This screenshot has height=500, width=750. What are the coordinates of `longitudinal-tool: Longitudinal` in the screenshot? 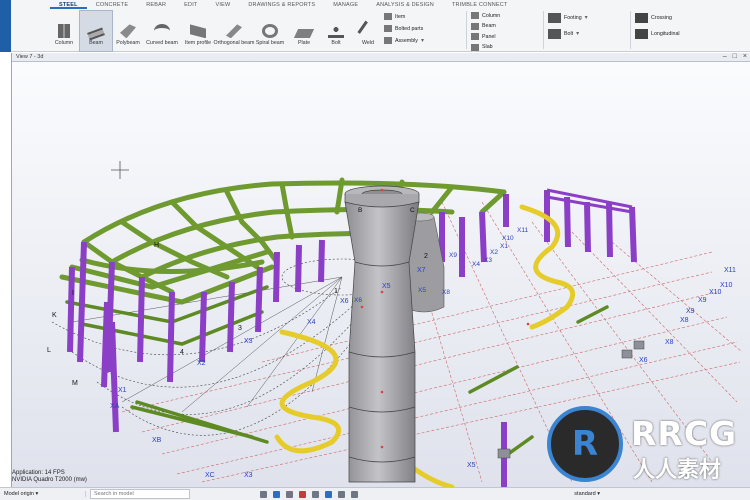 It's located at (670, 33).